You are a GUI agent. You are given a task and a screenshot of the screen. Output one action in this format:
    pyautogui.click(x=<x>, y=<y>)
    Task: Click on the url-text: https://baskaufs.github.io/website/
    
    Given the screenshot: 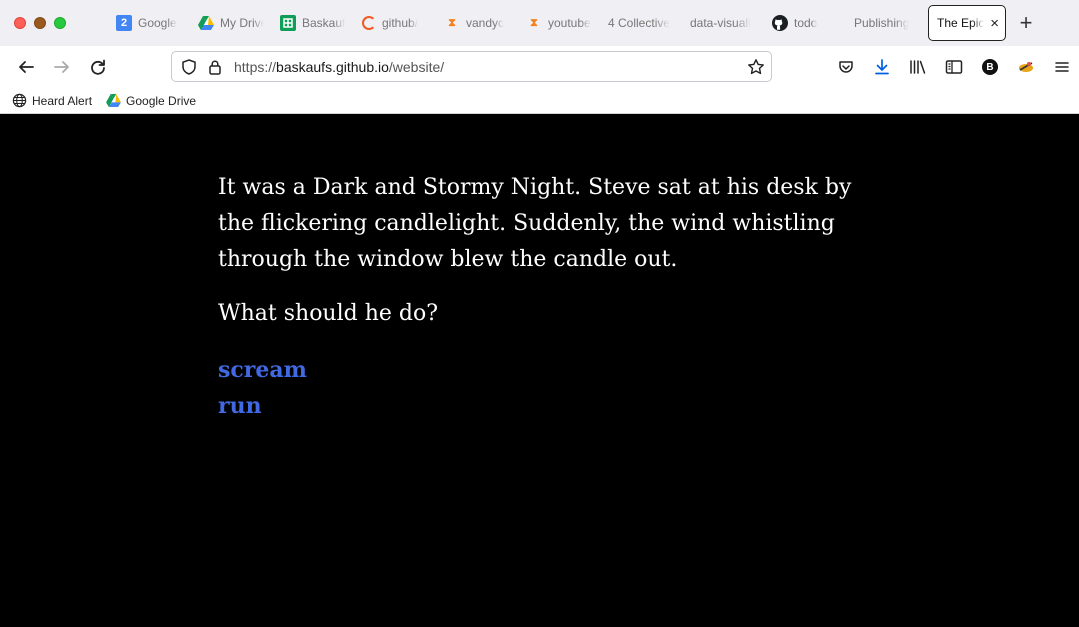 What is the action you would take?
    pyautogui.click(x=487, y=67)
    